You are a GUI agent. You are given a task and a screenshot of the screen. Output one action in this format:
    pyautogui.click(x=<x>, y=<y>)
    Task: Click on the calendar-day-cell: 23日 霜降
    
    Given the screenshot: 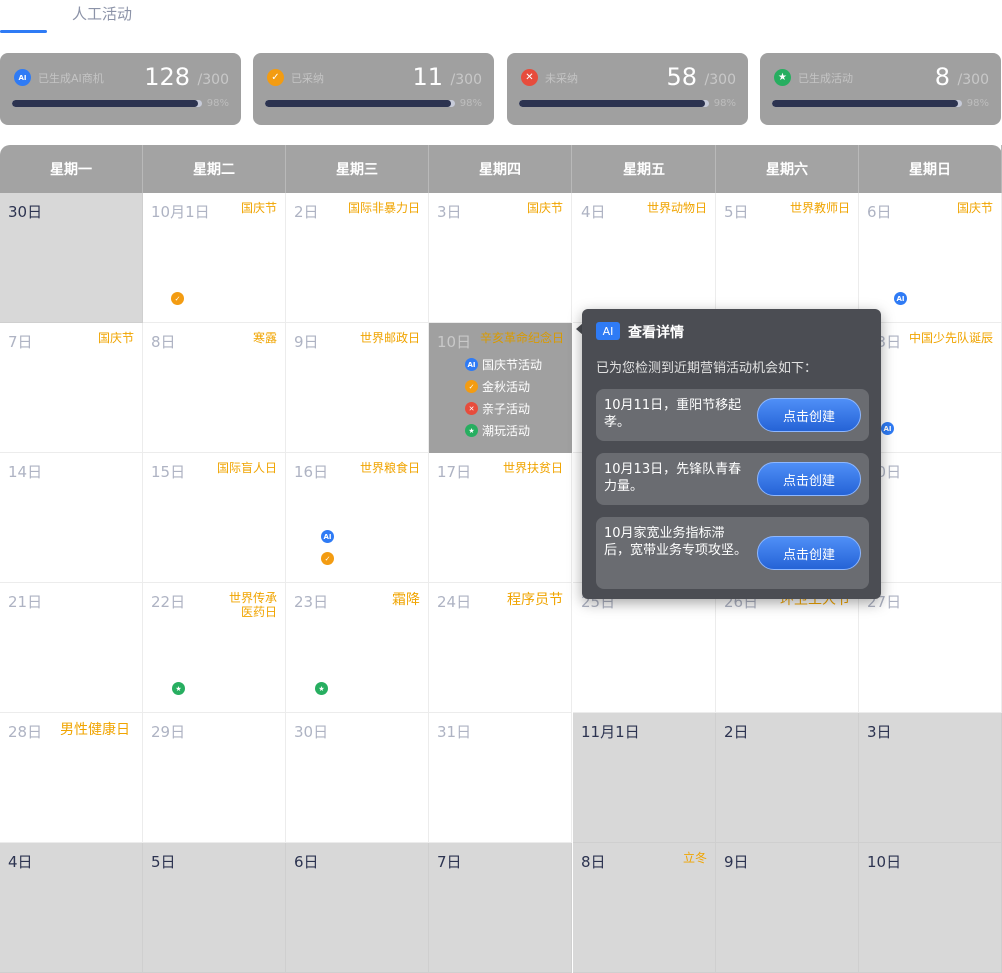 What is the action you would take?
    pyautogui.click(x=357, y=648)
    